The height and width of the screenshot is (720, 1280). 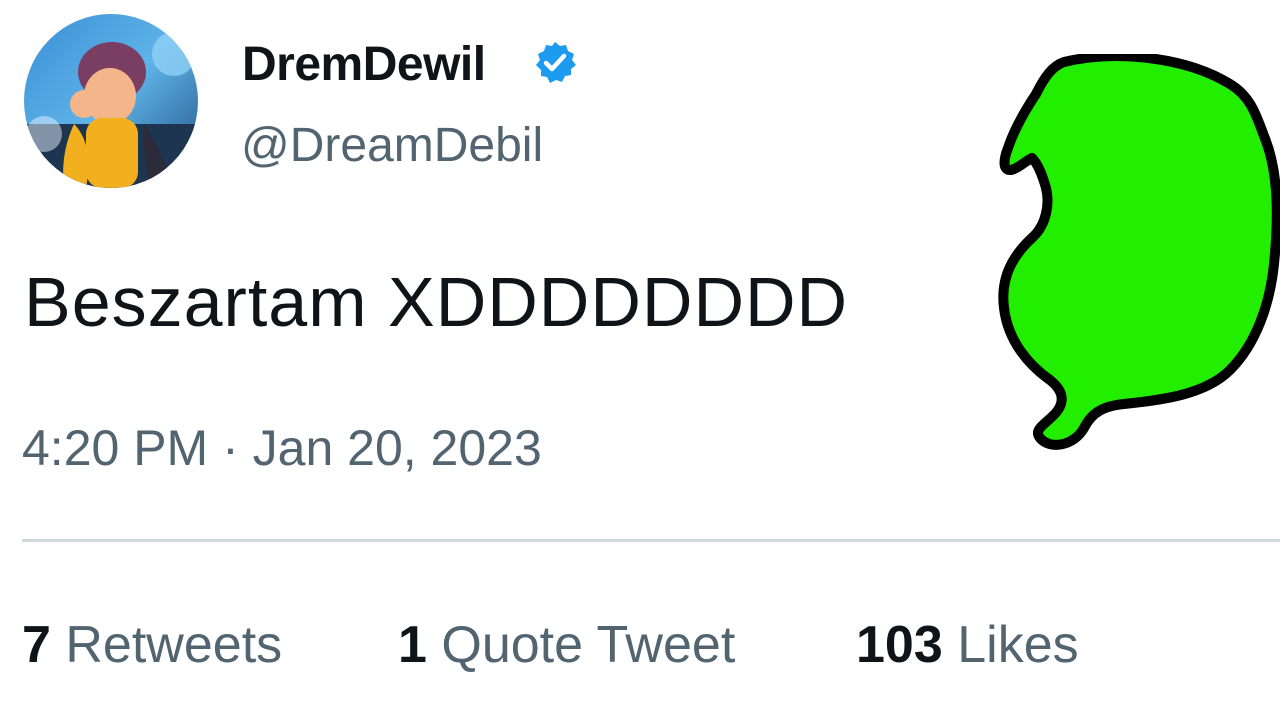 I want to click on green-speech-blob, so click(x=1137, y=252).